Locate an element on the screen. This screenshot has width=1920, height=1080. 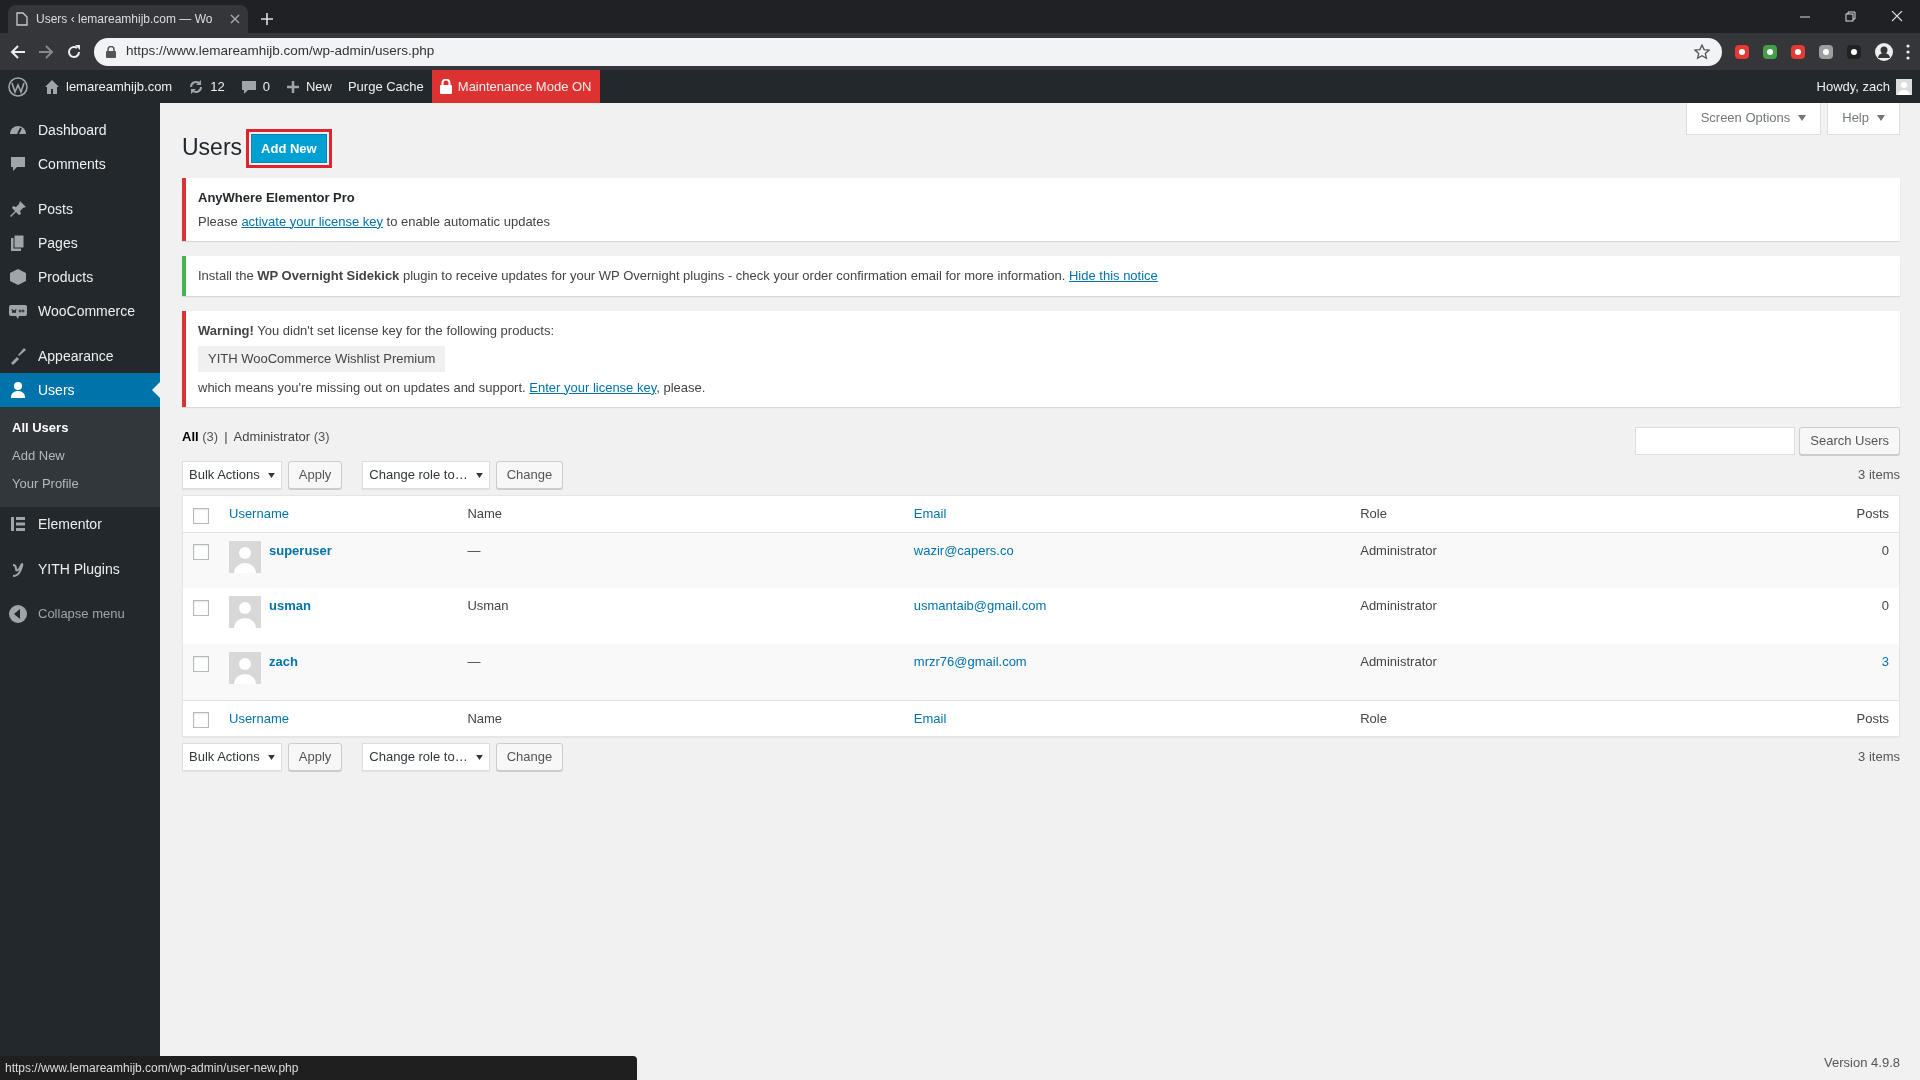
maintenance-link: Maintenance Mode ON is located at coordinates (515, 86).